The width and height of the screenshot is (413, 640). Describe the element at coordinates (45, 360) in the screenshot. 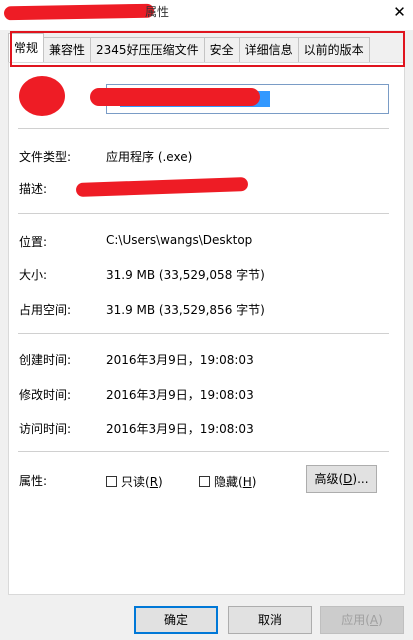

I see `created-label: 创建时间:` at that location.